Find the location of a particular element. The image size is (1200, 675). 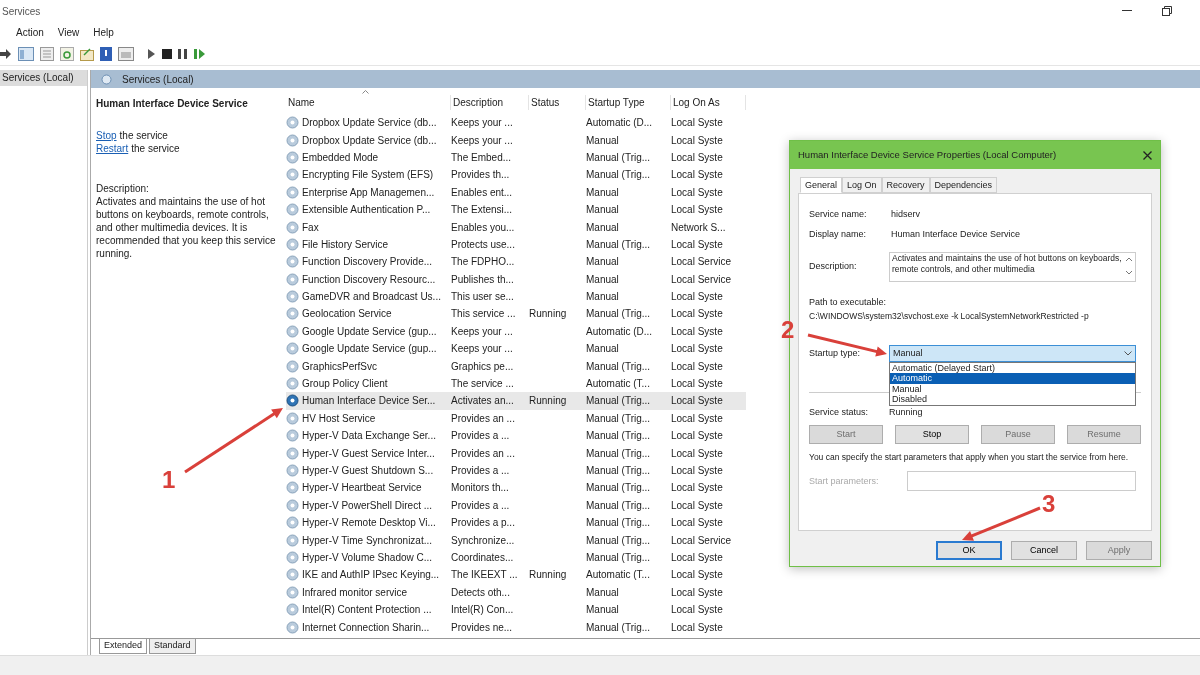

column-header: Log On As is located at coordinates (708, 102).